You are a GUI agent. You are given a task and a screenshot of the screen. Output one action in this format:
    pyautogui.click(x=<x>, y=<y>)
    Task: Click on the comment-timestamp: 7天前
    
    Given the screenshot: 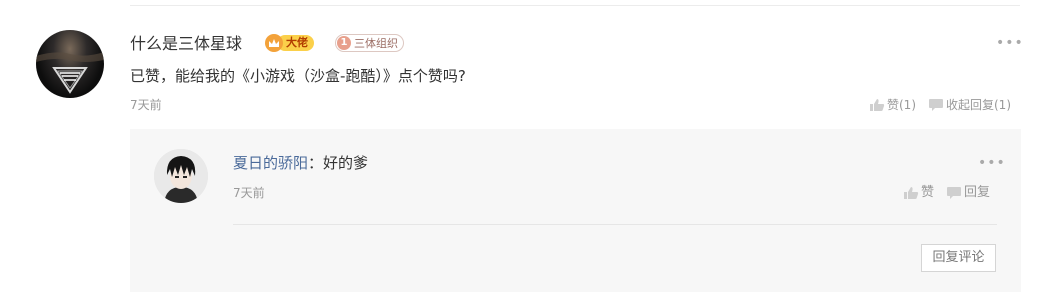 What is the action you would take?
    pyautogui.click(x=146, y=105)
    